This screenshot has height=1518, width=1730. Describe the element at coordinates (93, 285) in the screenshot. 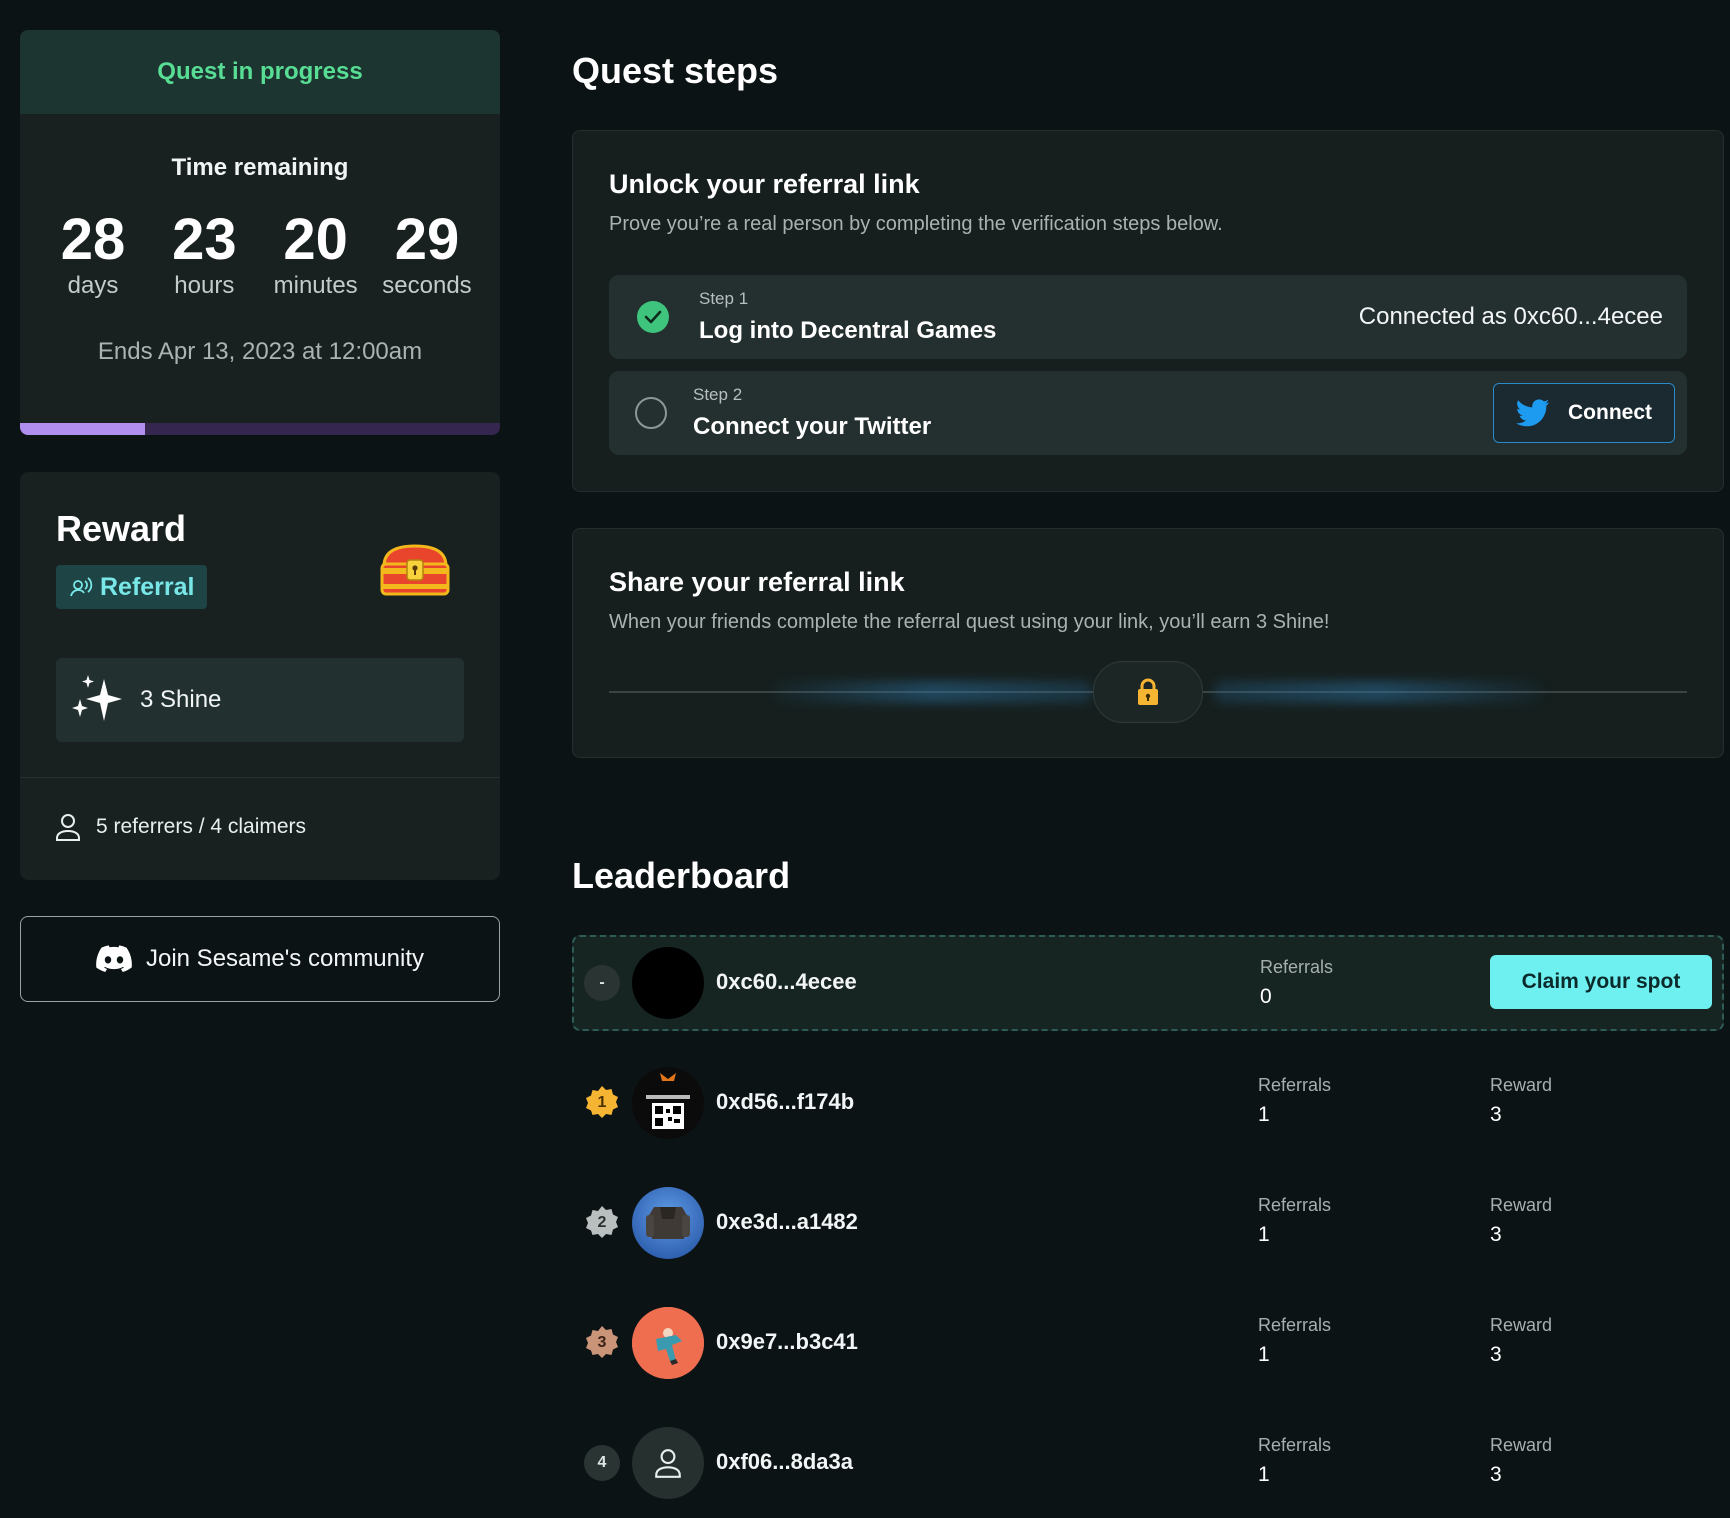

I see `countdown-label: days` at that location.